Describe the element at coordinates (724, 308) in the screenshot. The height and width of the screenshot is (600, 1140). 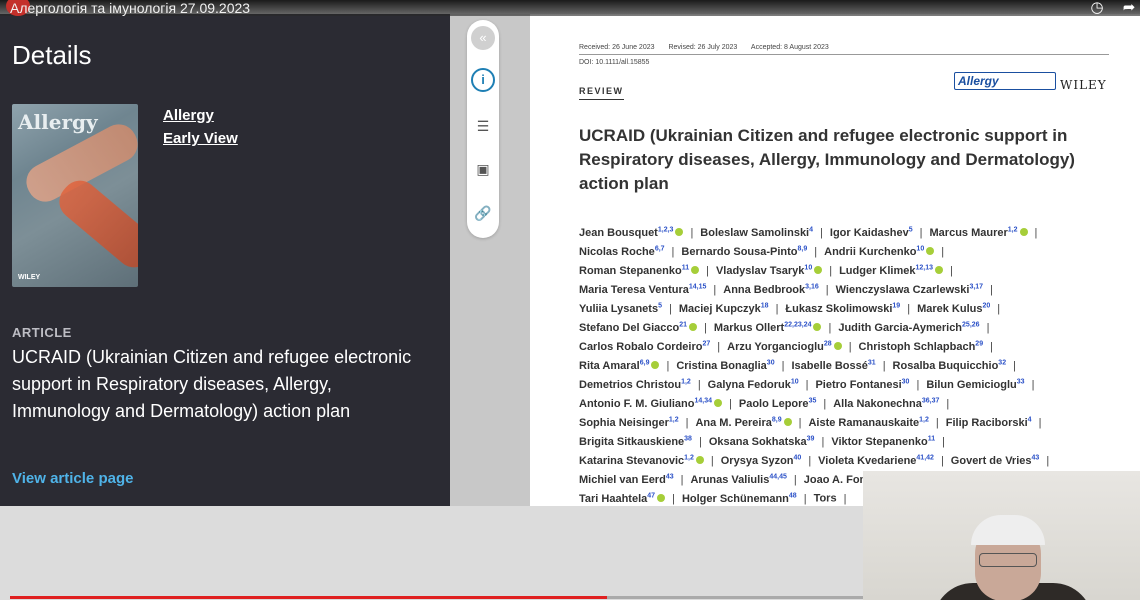
I see `author-name: Maciej Kupczyk18` at that location.